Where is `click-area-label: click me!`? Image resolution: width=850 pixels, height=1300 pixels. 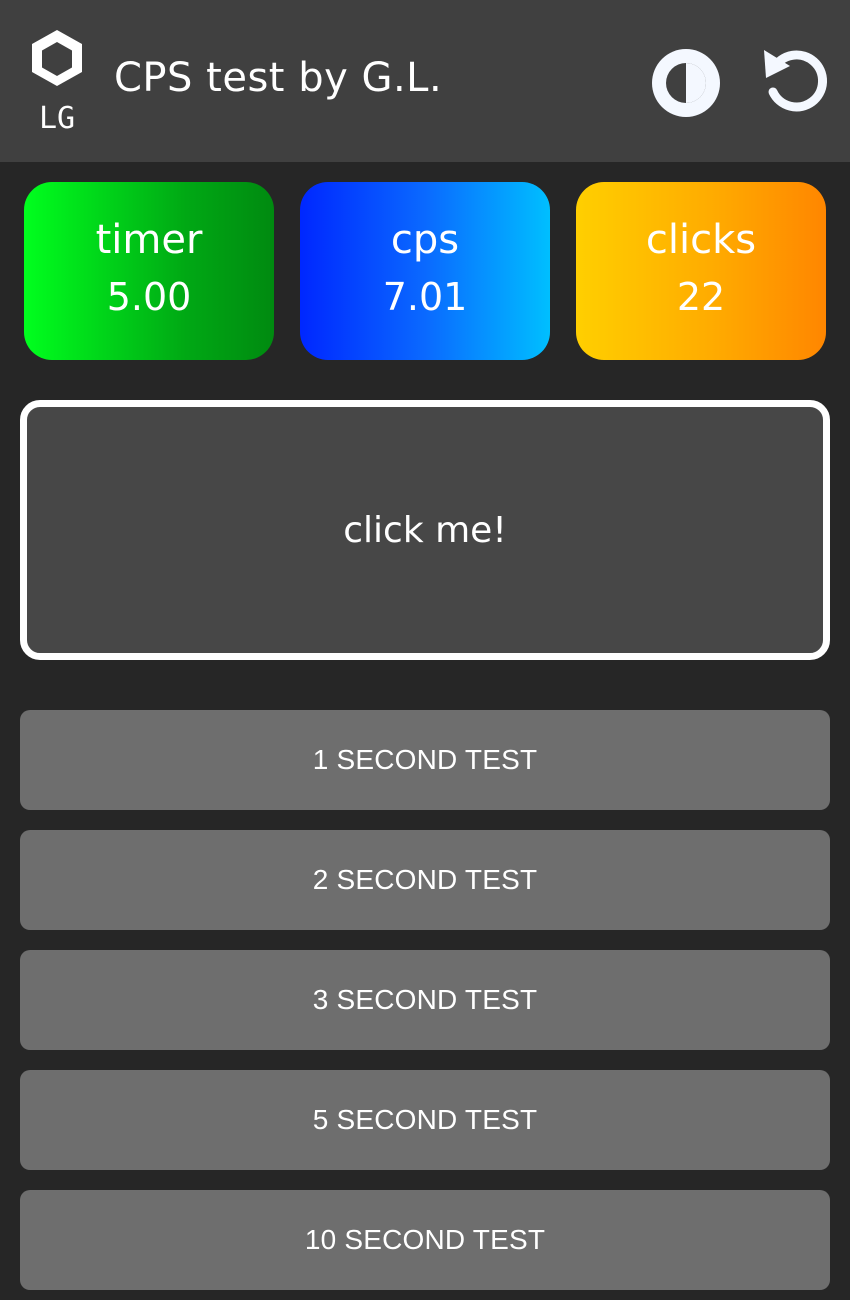 click-area-label: click me! is located at coordinates (425, 530).